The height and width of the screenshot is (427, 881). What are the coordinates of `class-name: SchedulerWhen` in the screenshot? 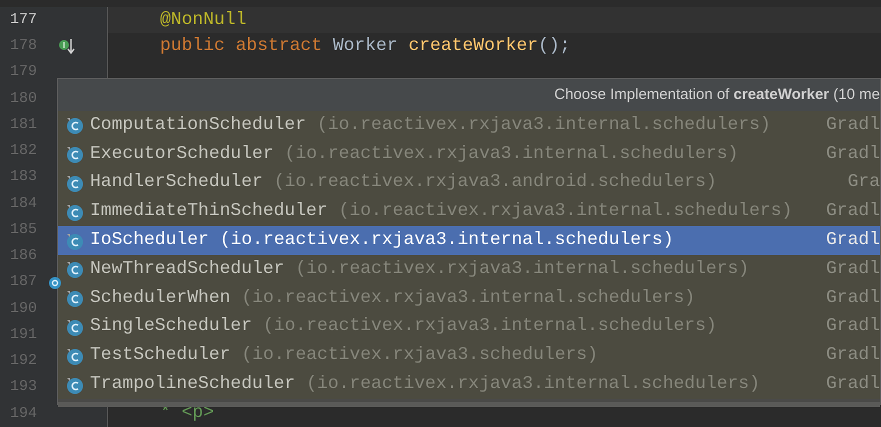 It's located at (160, 298).